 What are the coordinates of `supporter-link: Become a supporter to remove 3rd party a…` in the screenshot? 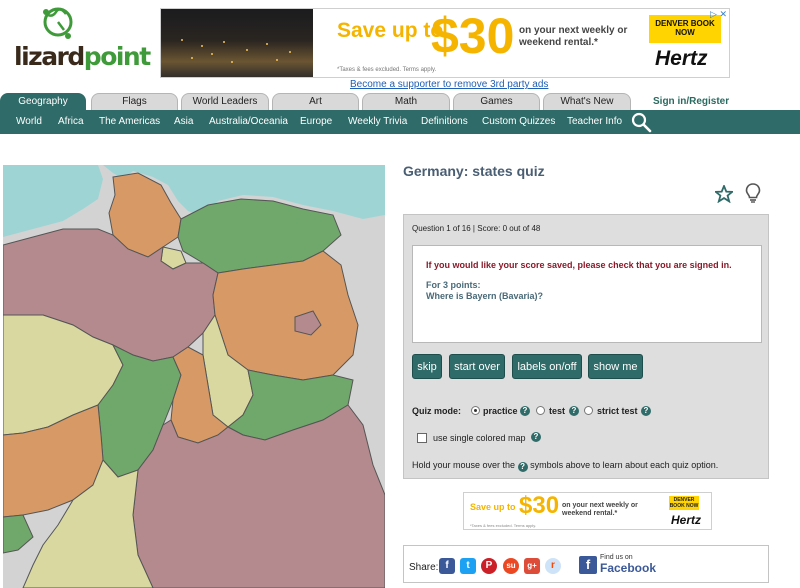 It's located at (449, 84).